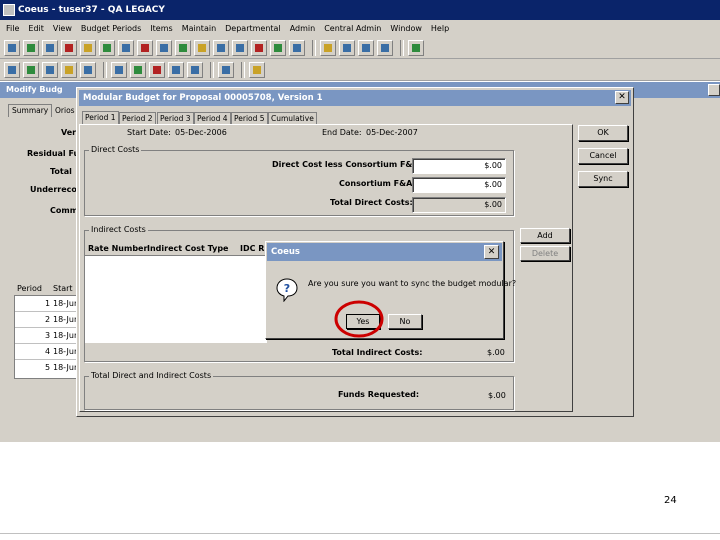 The image size is (720, 540). I want to click on no-button: No, so click(405, 321).